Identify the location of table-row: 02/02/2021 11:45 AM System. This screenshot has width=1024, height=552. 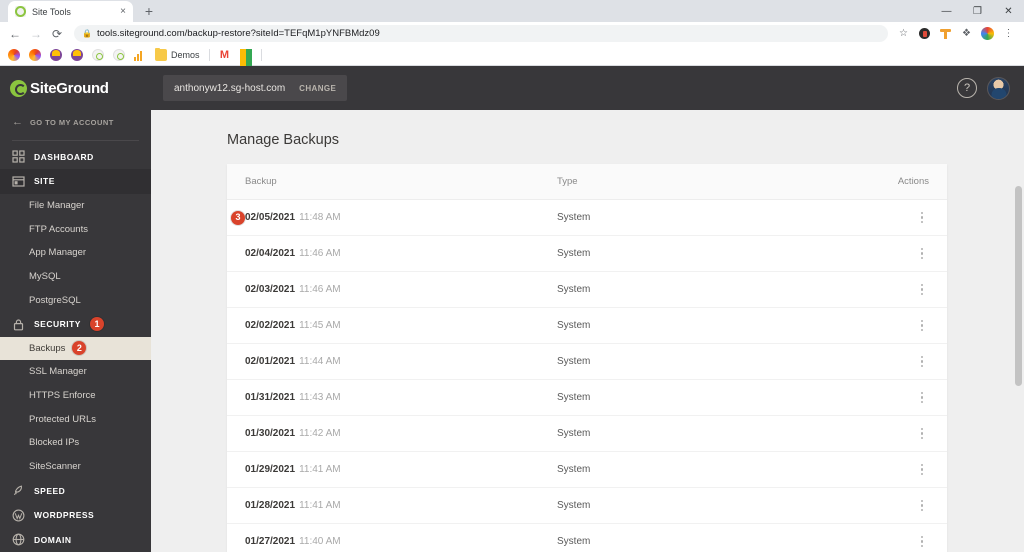
(587, 326).